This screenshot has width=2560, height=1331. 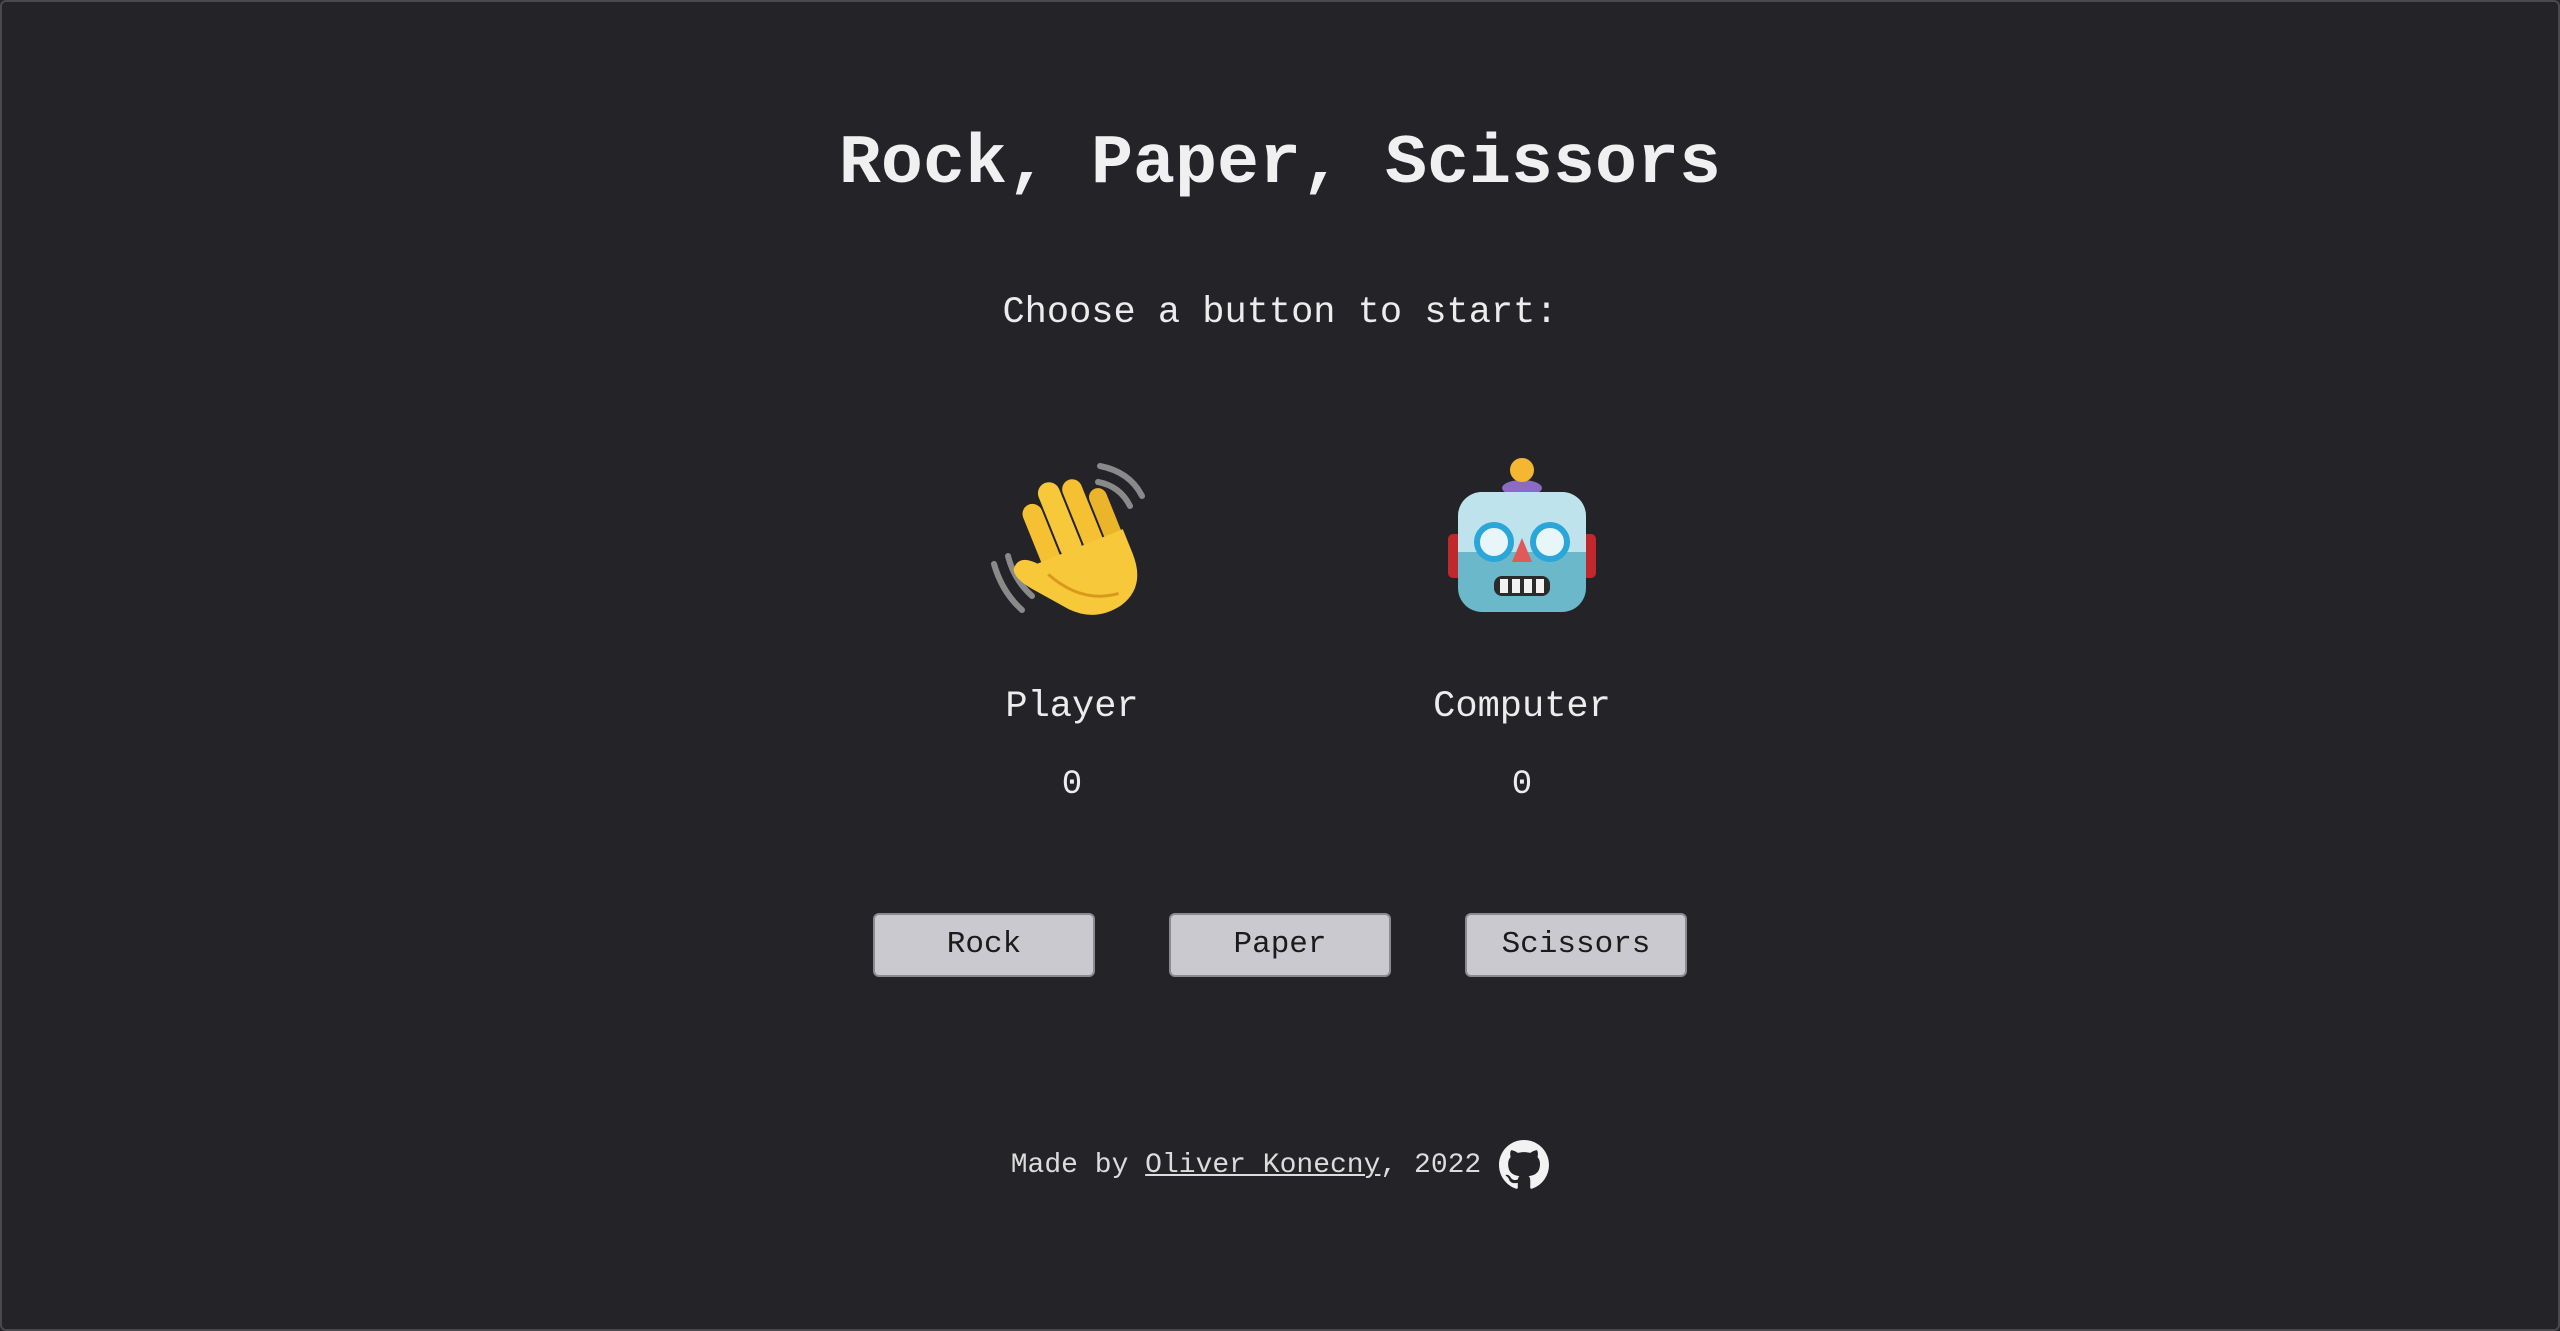 I want to click on instructions-text: Choose a button to start:, so click(x=1280, y=313).